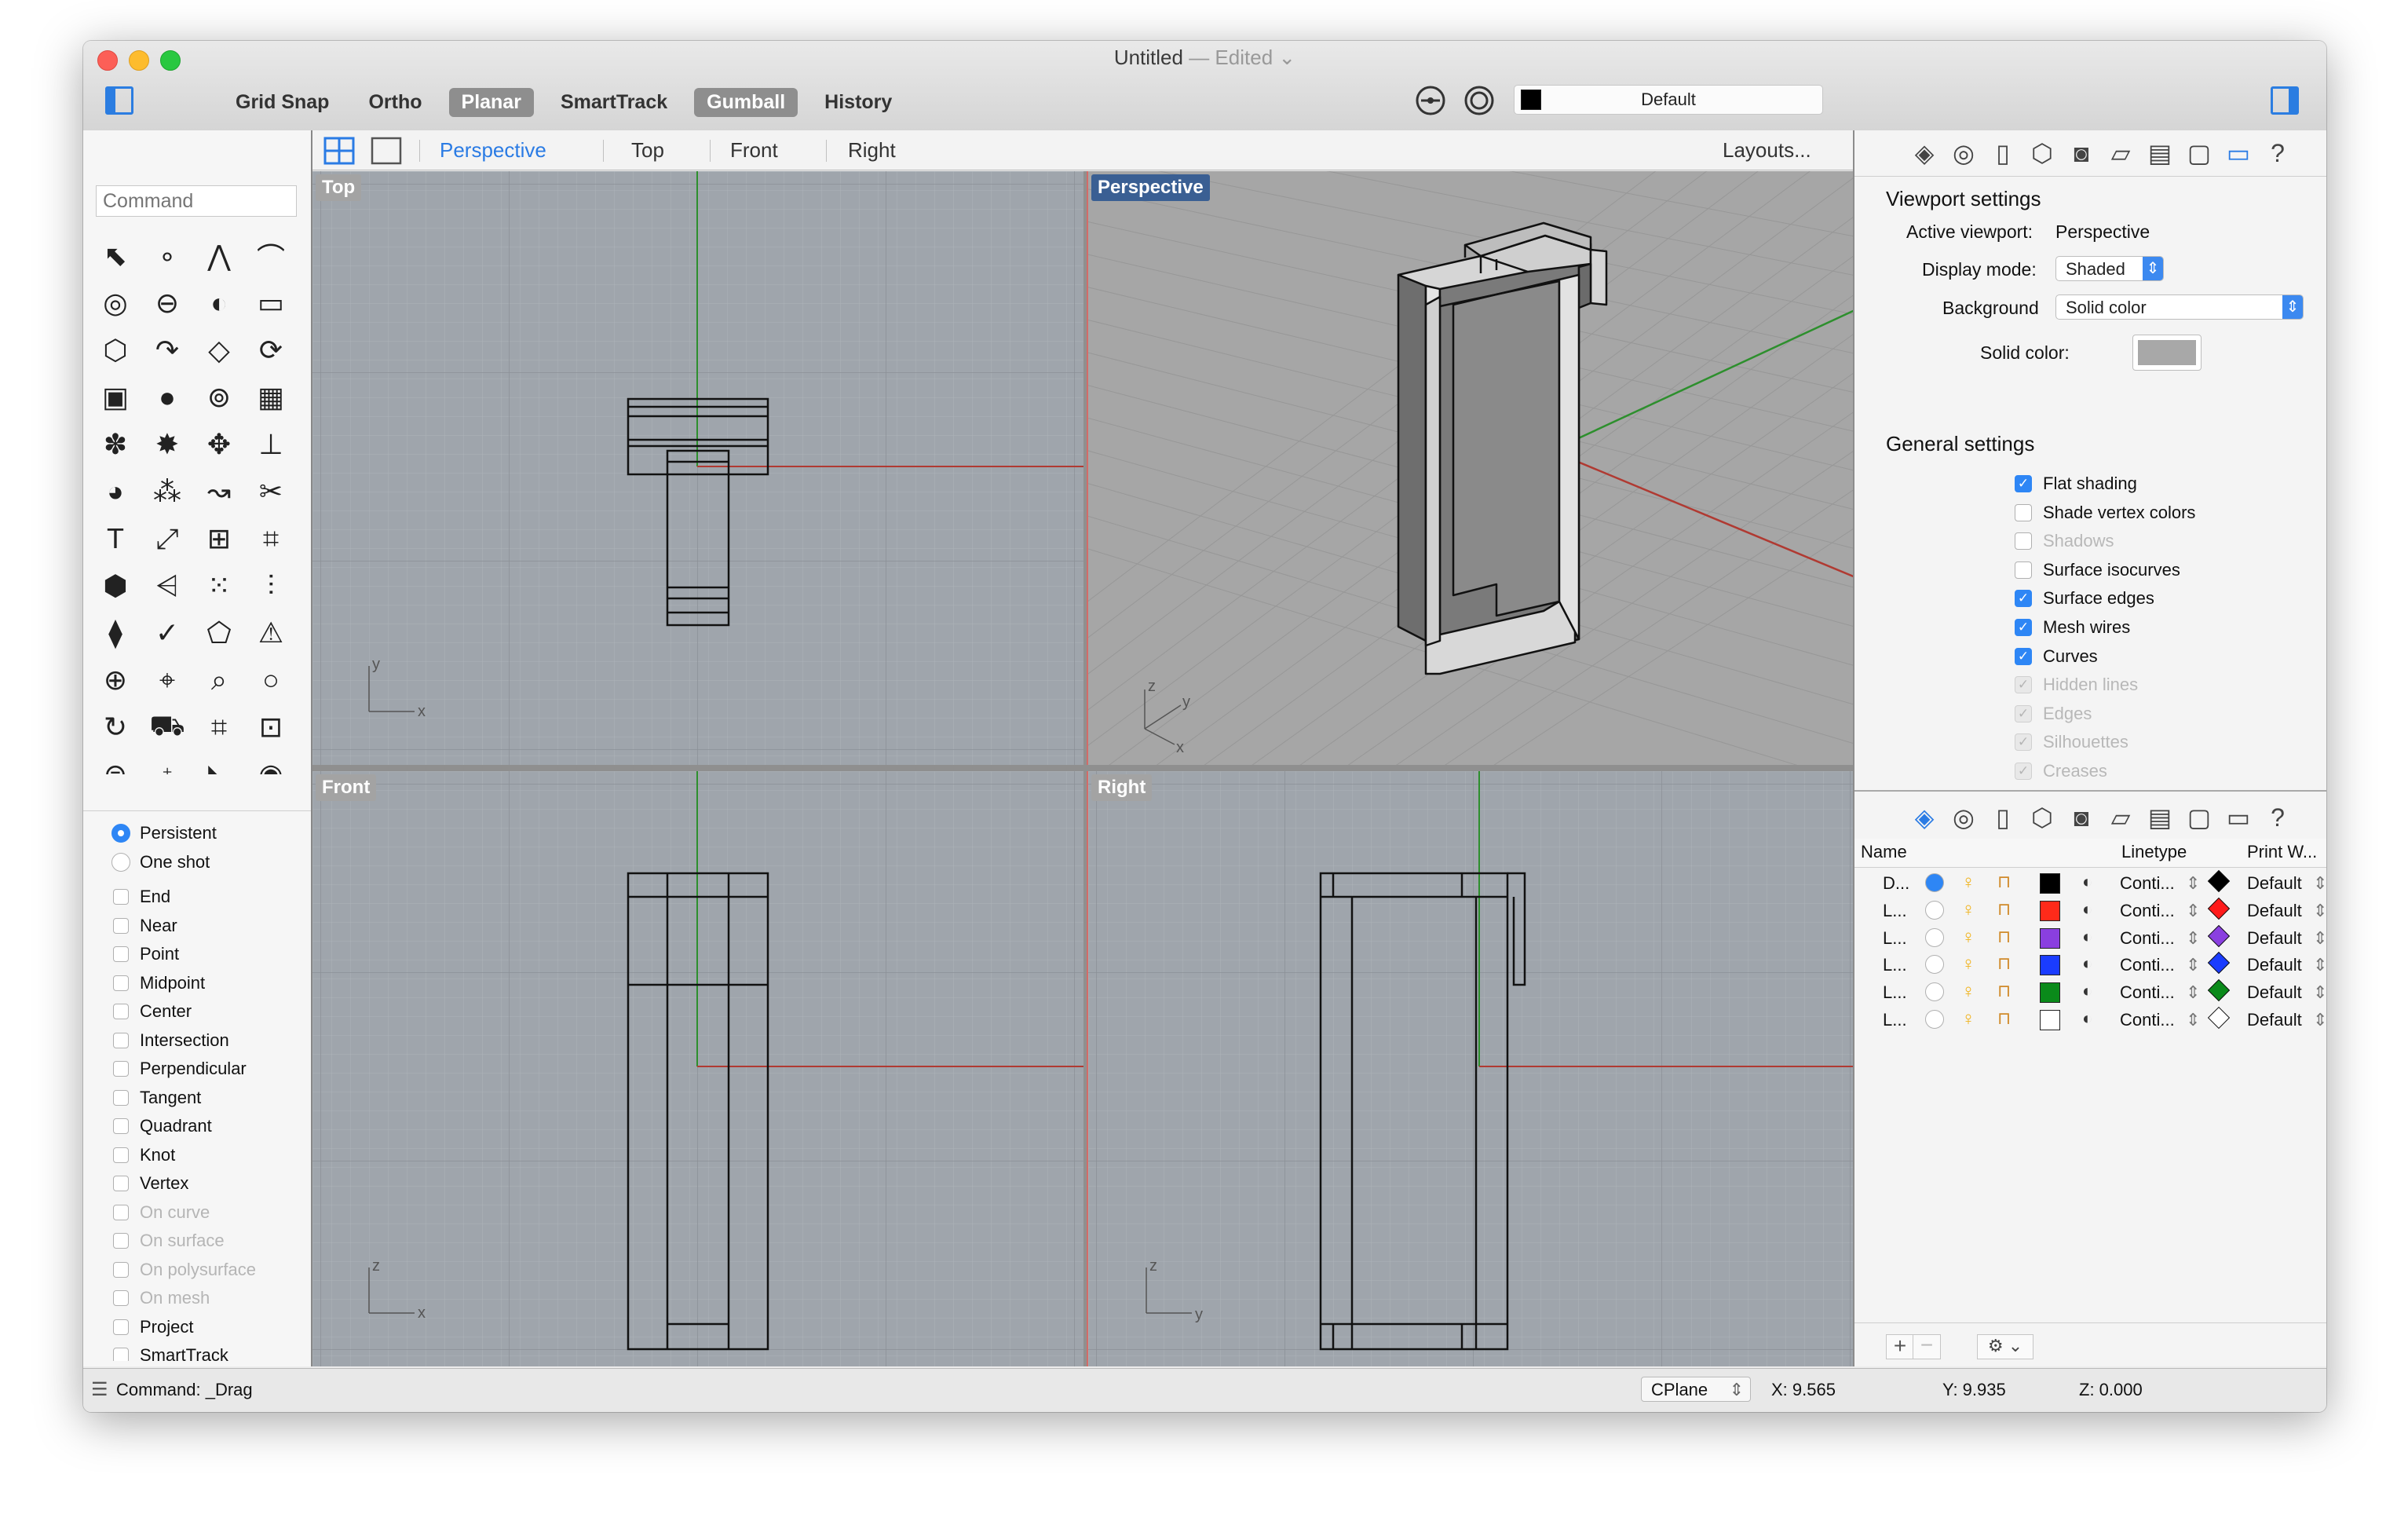  I want to click on layer-visible-lightbulb-icon: ♀, so click(1968, 883).